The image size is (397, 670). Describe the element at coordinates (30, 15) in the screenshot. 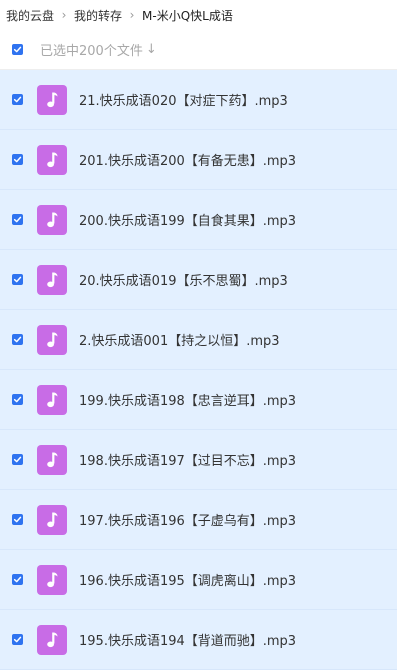

I see `breadcrumb-item-my-cloud: 我的云盘` at that location.